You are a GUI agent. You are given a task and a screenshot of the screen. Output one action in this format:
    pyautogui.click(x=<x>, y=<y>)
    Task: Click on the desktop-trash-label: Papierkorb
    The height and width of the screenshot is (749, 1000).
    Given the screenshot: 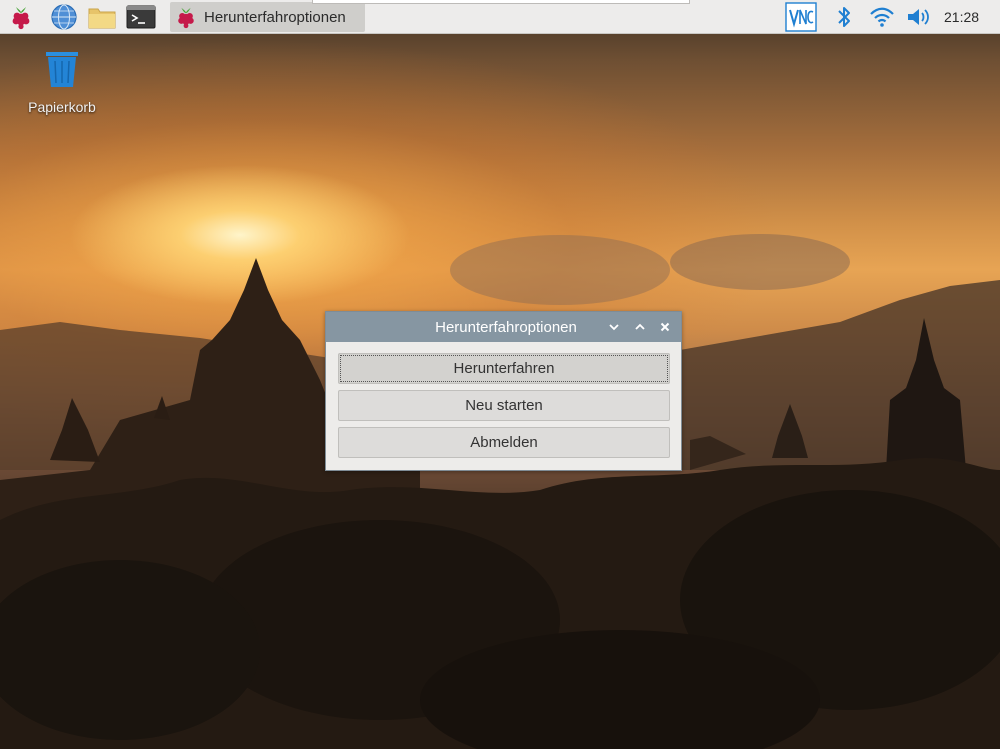 What is the action you would take?
    pyautogui.click(x=62, y=107)
    